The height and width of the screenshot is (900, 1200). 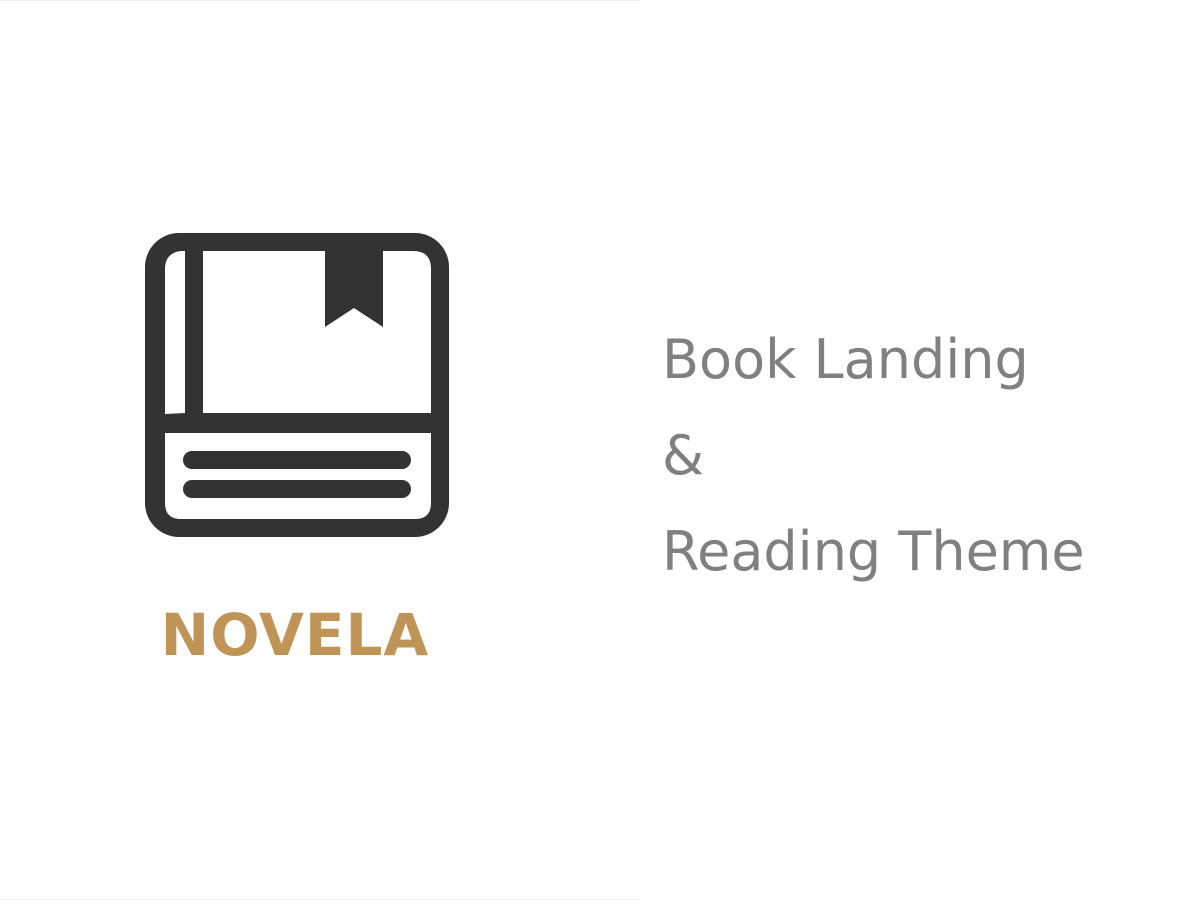 What do you see at coordinates (295, 635) in the screenshot?
I see `brand-name: NOVELA` at bounding box center [295, 635].